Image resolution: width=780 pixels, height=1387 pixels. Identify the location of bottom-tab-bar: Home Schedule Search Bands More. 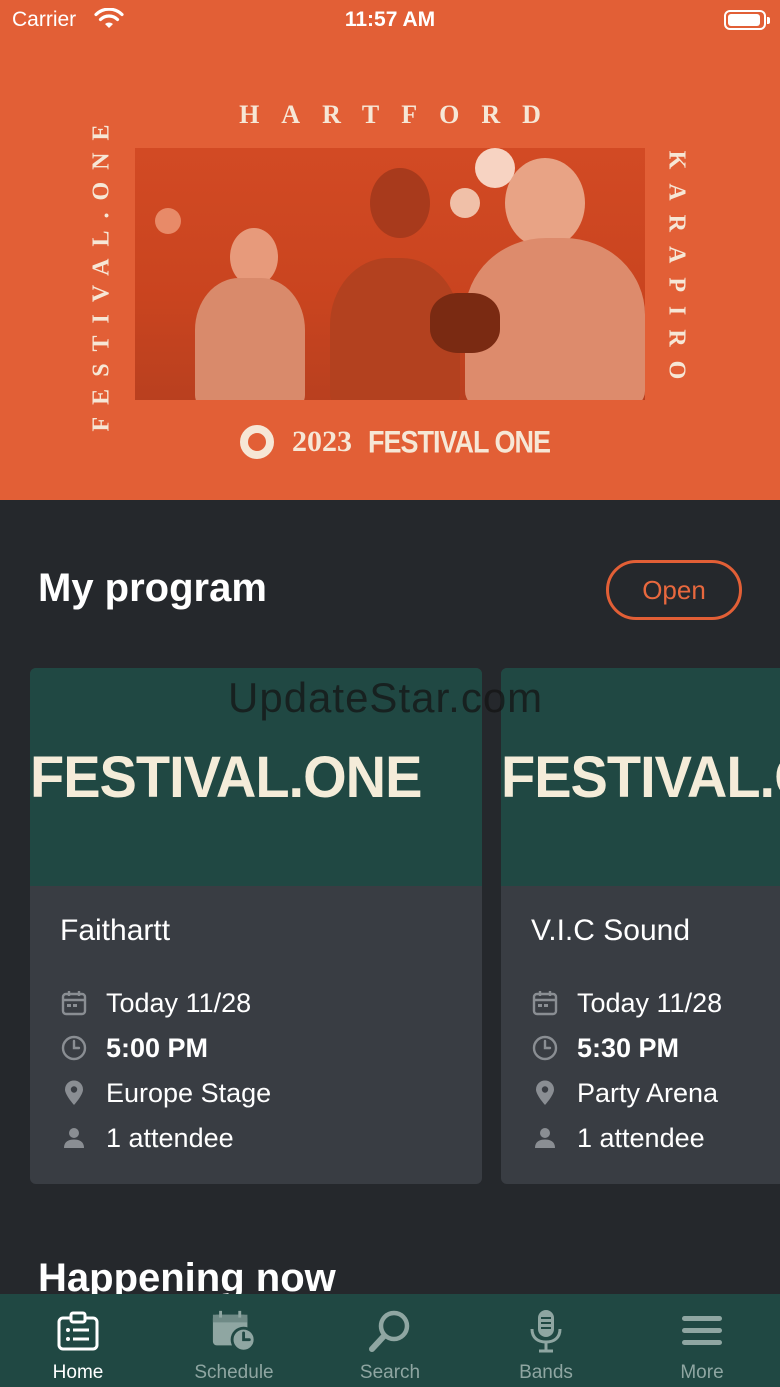
(390, 1340).